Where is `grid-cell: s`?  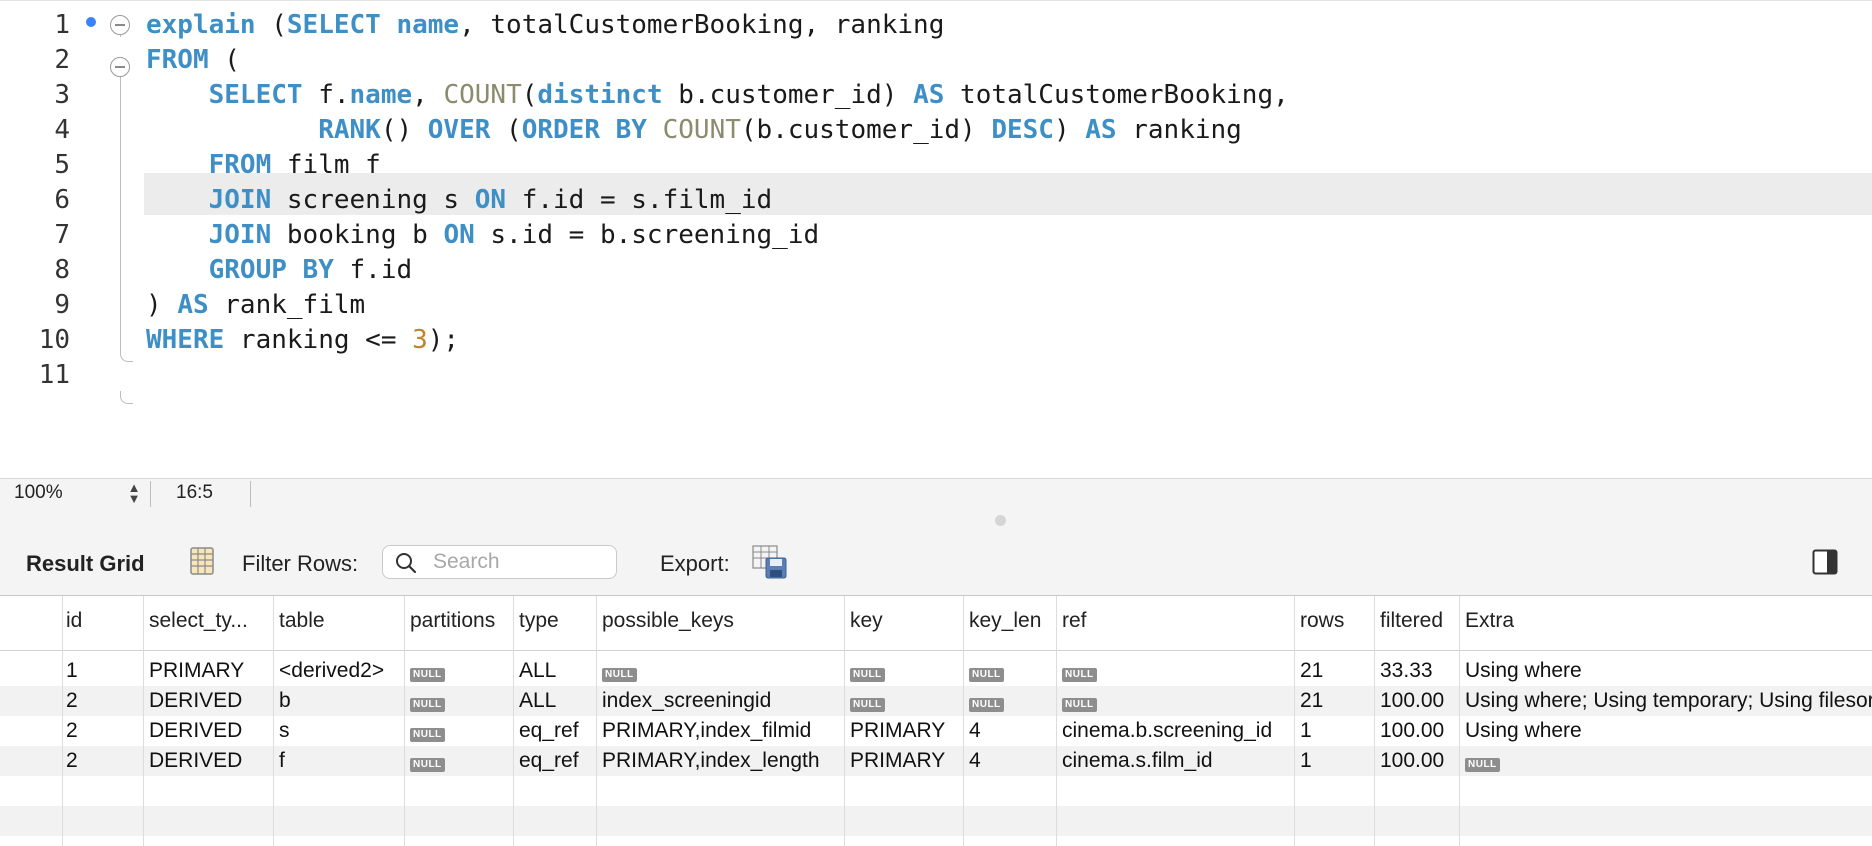
grid-cell: s is located at coordinates (284, 731).